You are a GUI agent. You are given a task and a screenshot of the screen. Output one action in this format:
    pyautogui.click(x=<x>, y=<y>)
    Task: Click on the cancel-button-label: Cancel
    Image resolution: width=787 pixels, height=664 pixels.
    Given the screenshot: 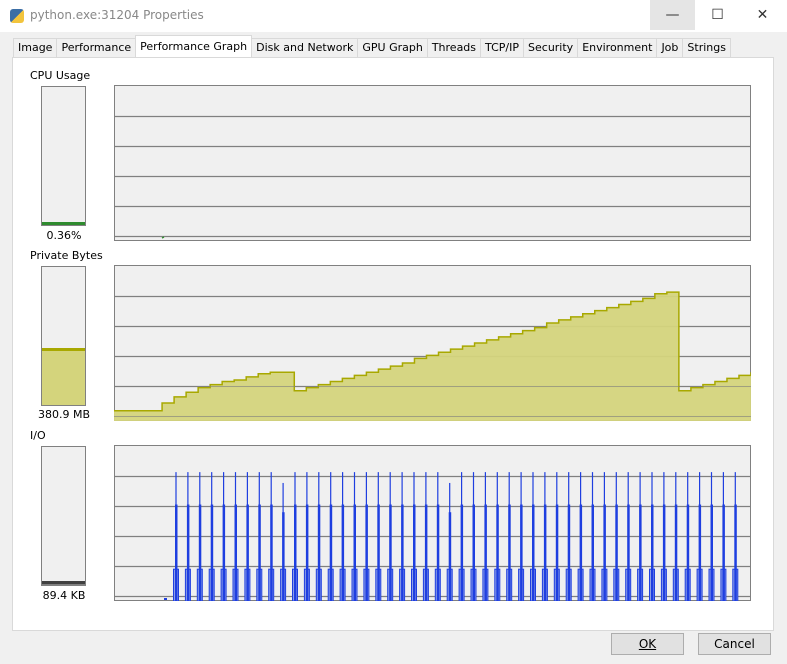 What is the action you would take?
    pyautogui.click(x=734, y=644)
    